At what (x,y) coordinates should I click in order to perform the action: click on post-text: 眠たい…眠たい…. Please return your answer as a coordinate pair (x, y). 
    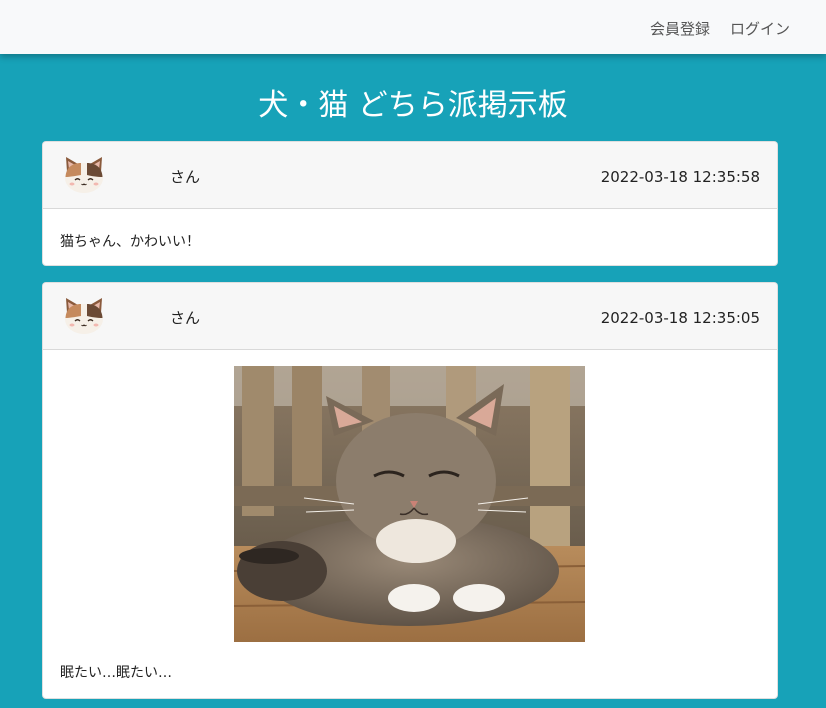
    Looking at the image, I should click on (116, 673).